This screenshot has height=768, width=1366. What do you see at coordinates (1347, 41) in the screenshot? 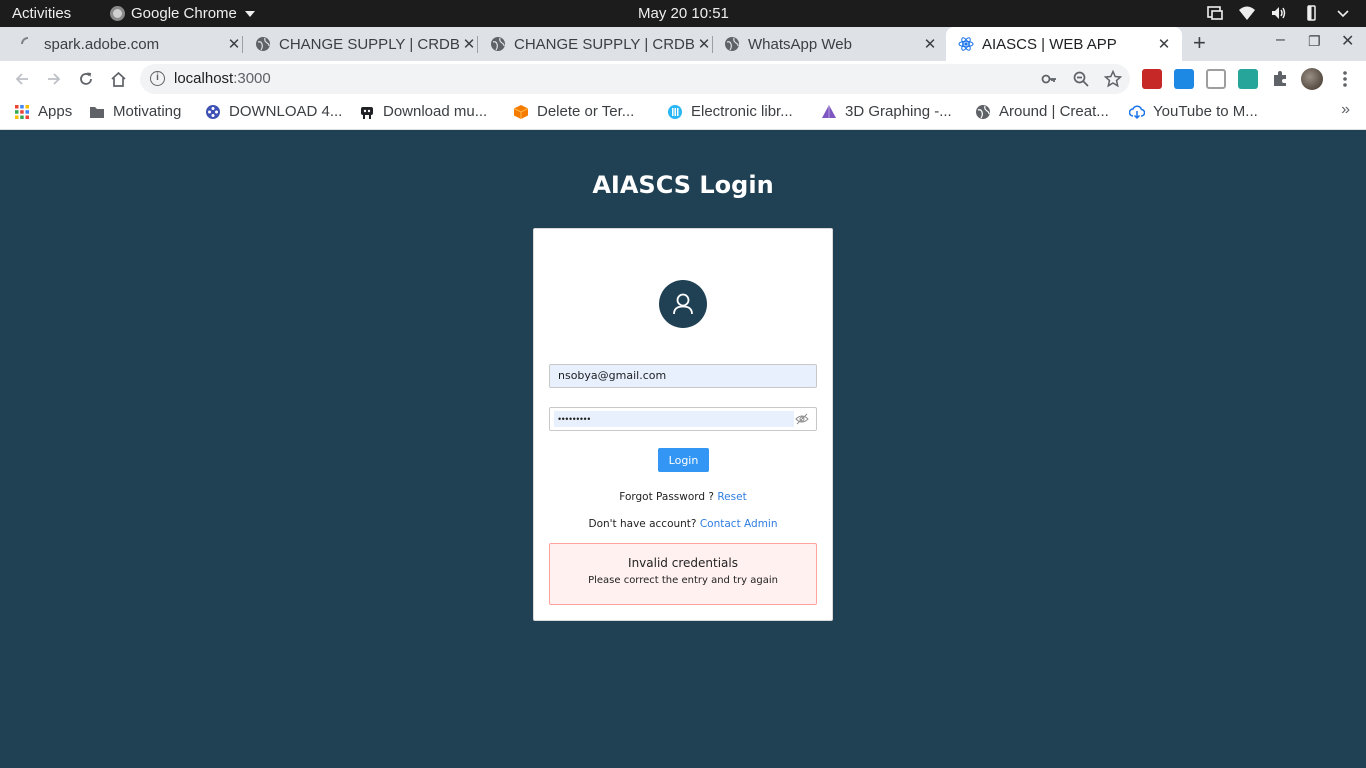
I see `window-close-icon: ✕` at bounding box center [1347, 41].